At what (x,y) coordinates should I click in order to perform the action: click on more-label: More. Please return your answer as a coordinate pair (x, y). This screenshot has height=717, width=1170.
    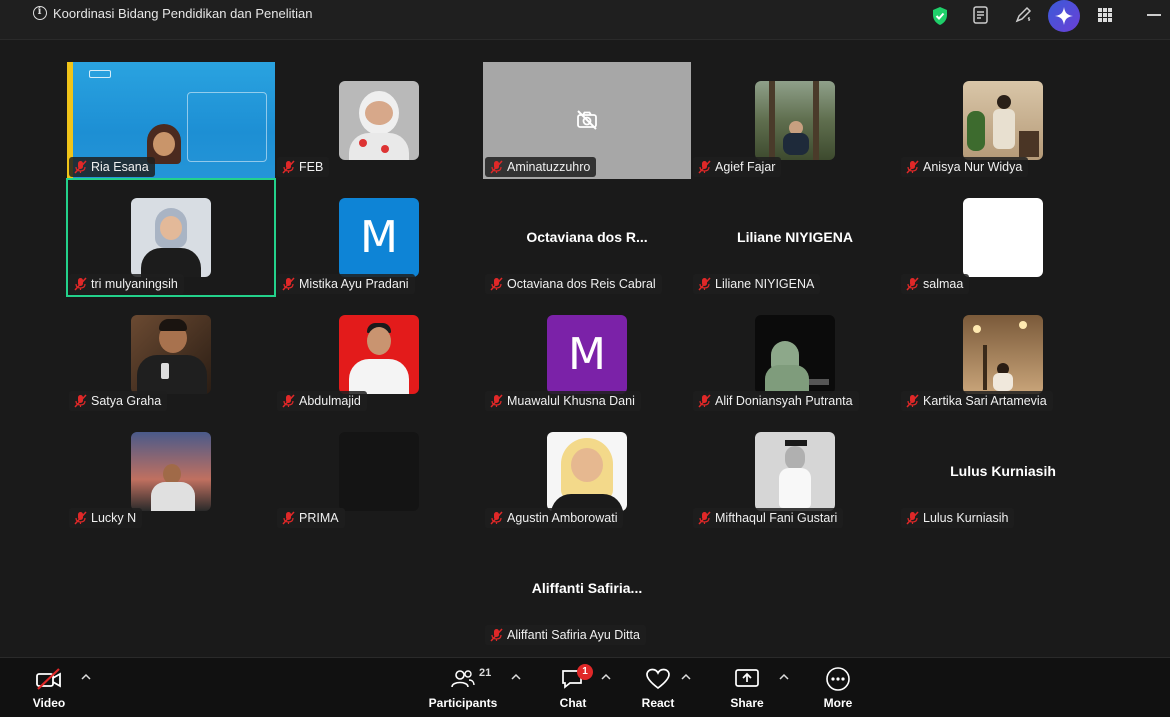
    Looking at the image, I should click on (838, 703).